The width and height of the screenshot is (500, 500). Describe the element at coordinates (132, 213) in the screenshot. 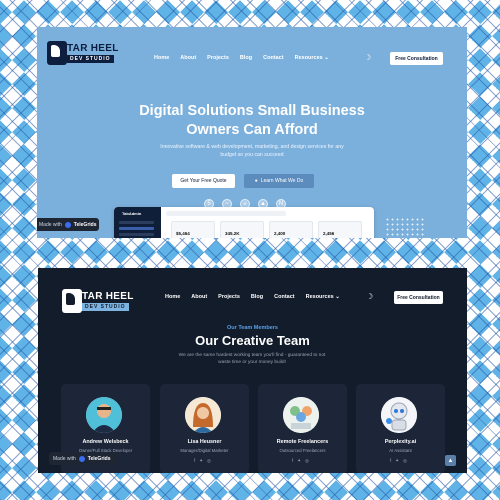

I see `dashboard-app-name: TabAdmin` at that location.